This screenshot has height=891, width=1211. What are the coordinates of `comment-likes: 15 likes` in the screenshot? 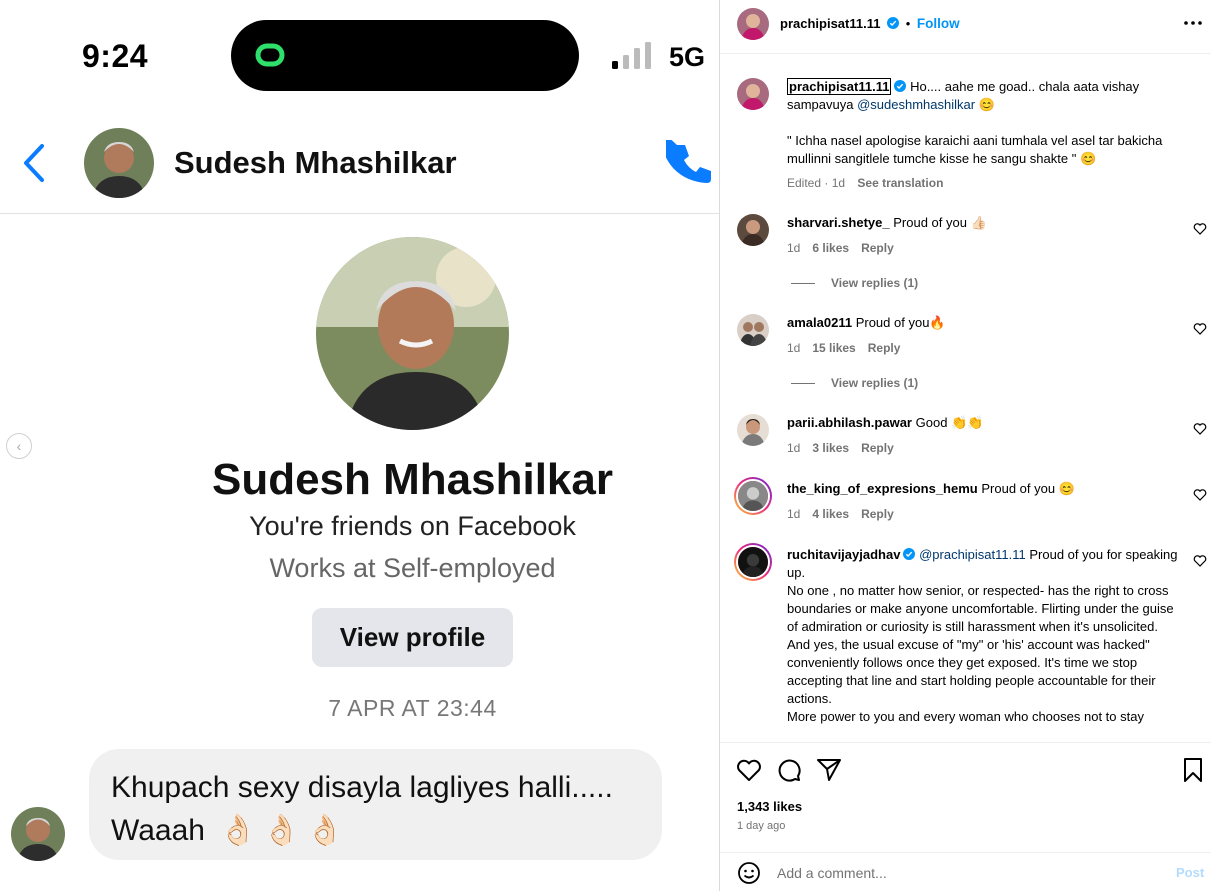 It's located at (833, 348).